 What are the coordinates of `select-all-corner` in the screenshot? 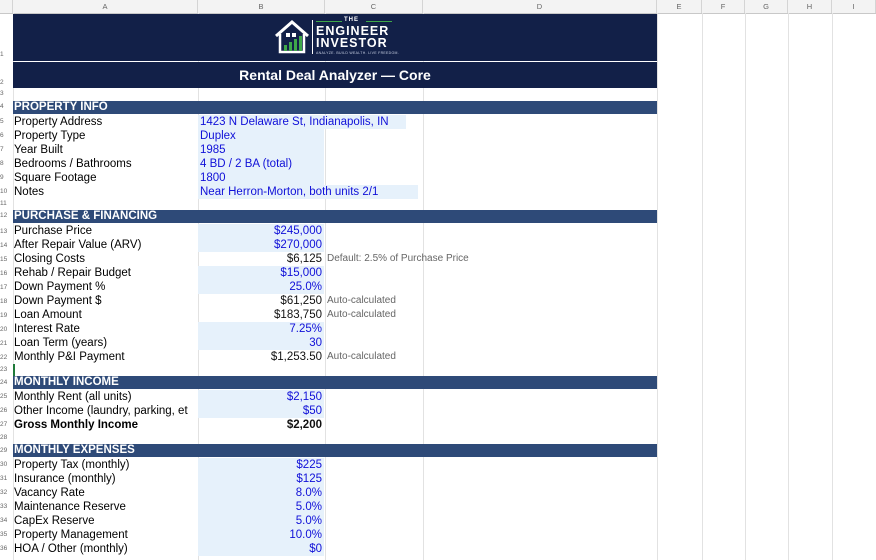 It's located at (6, 6).